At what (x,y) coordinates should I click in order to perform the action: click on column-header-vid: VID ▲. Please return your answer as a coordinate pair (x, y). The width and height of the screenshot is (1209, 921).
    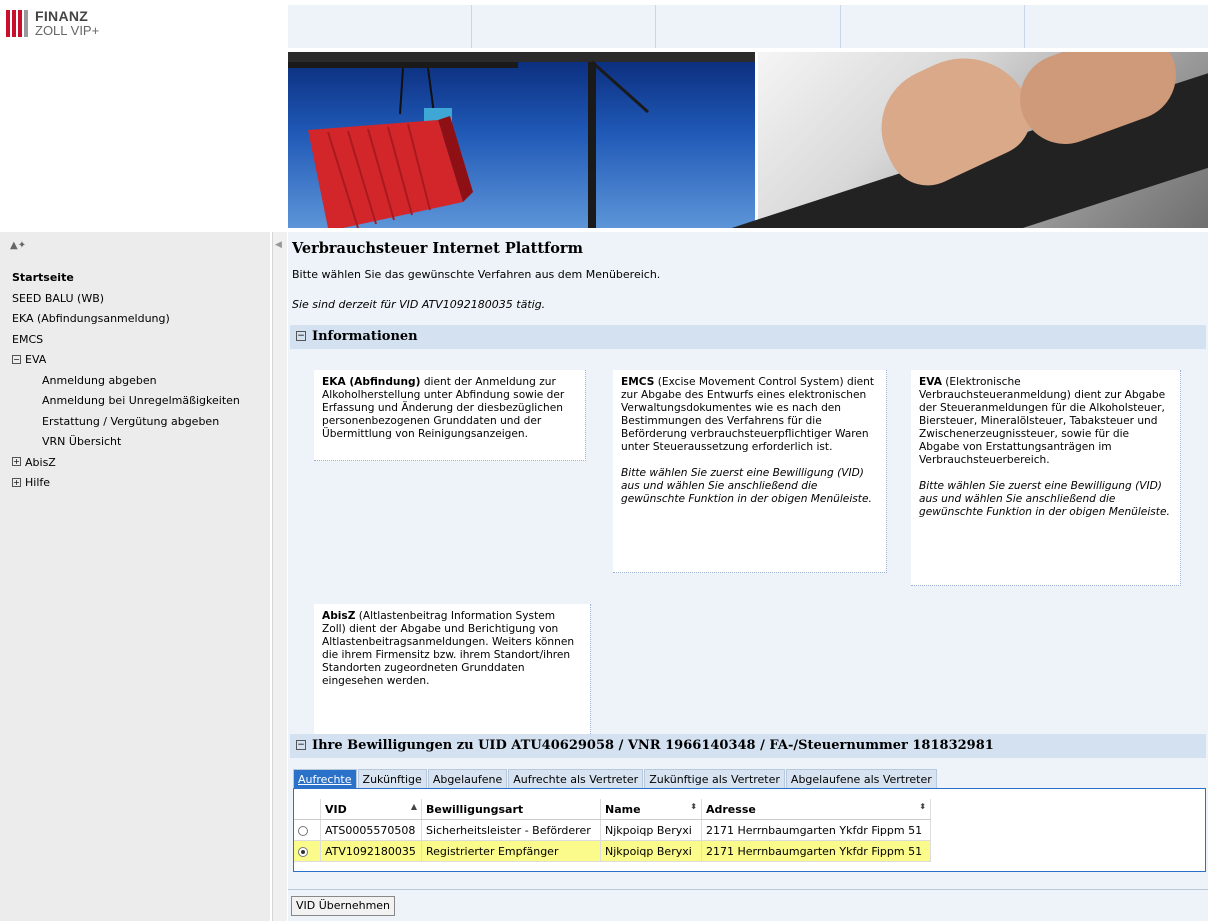
    Looking at the image, I should click on (371, 809).